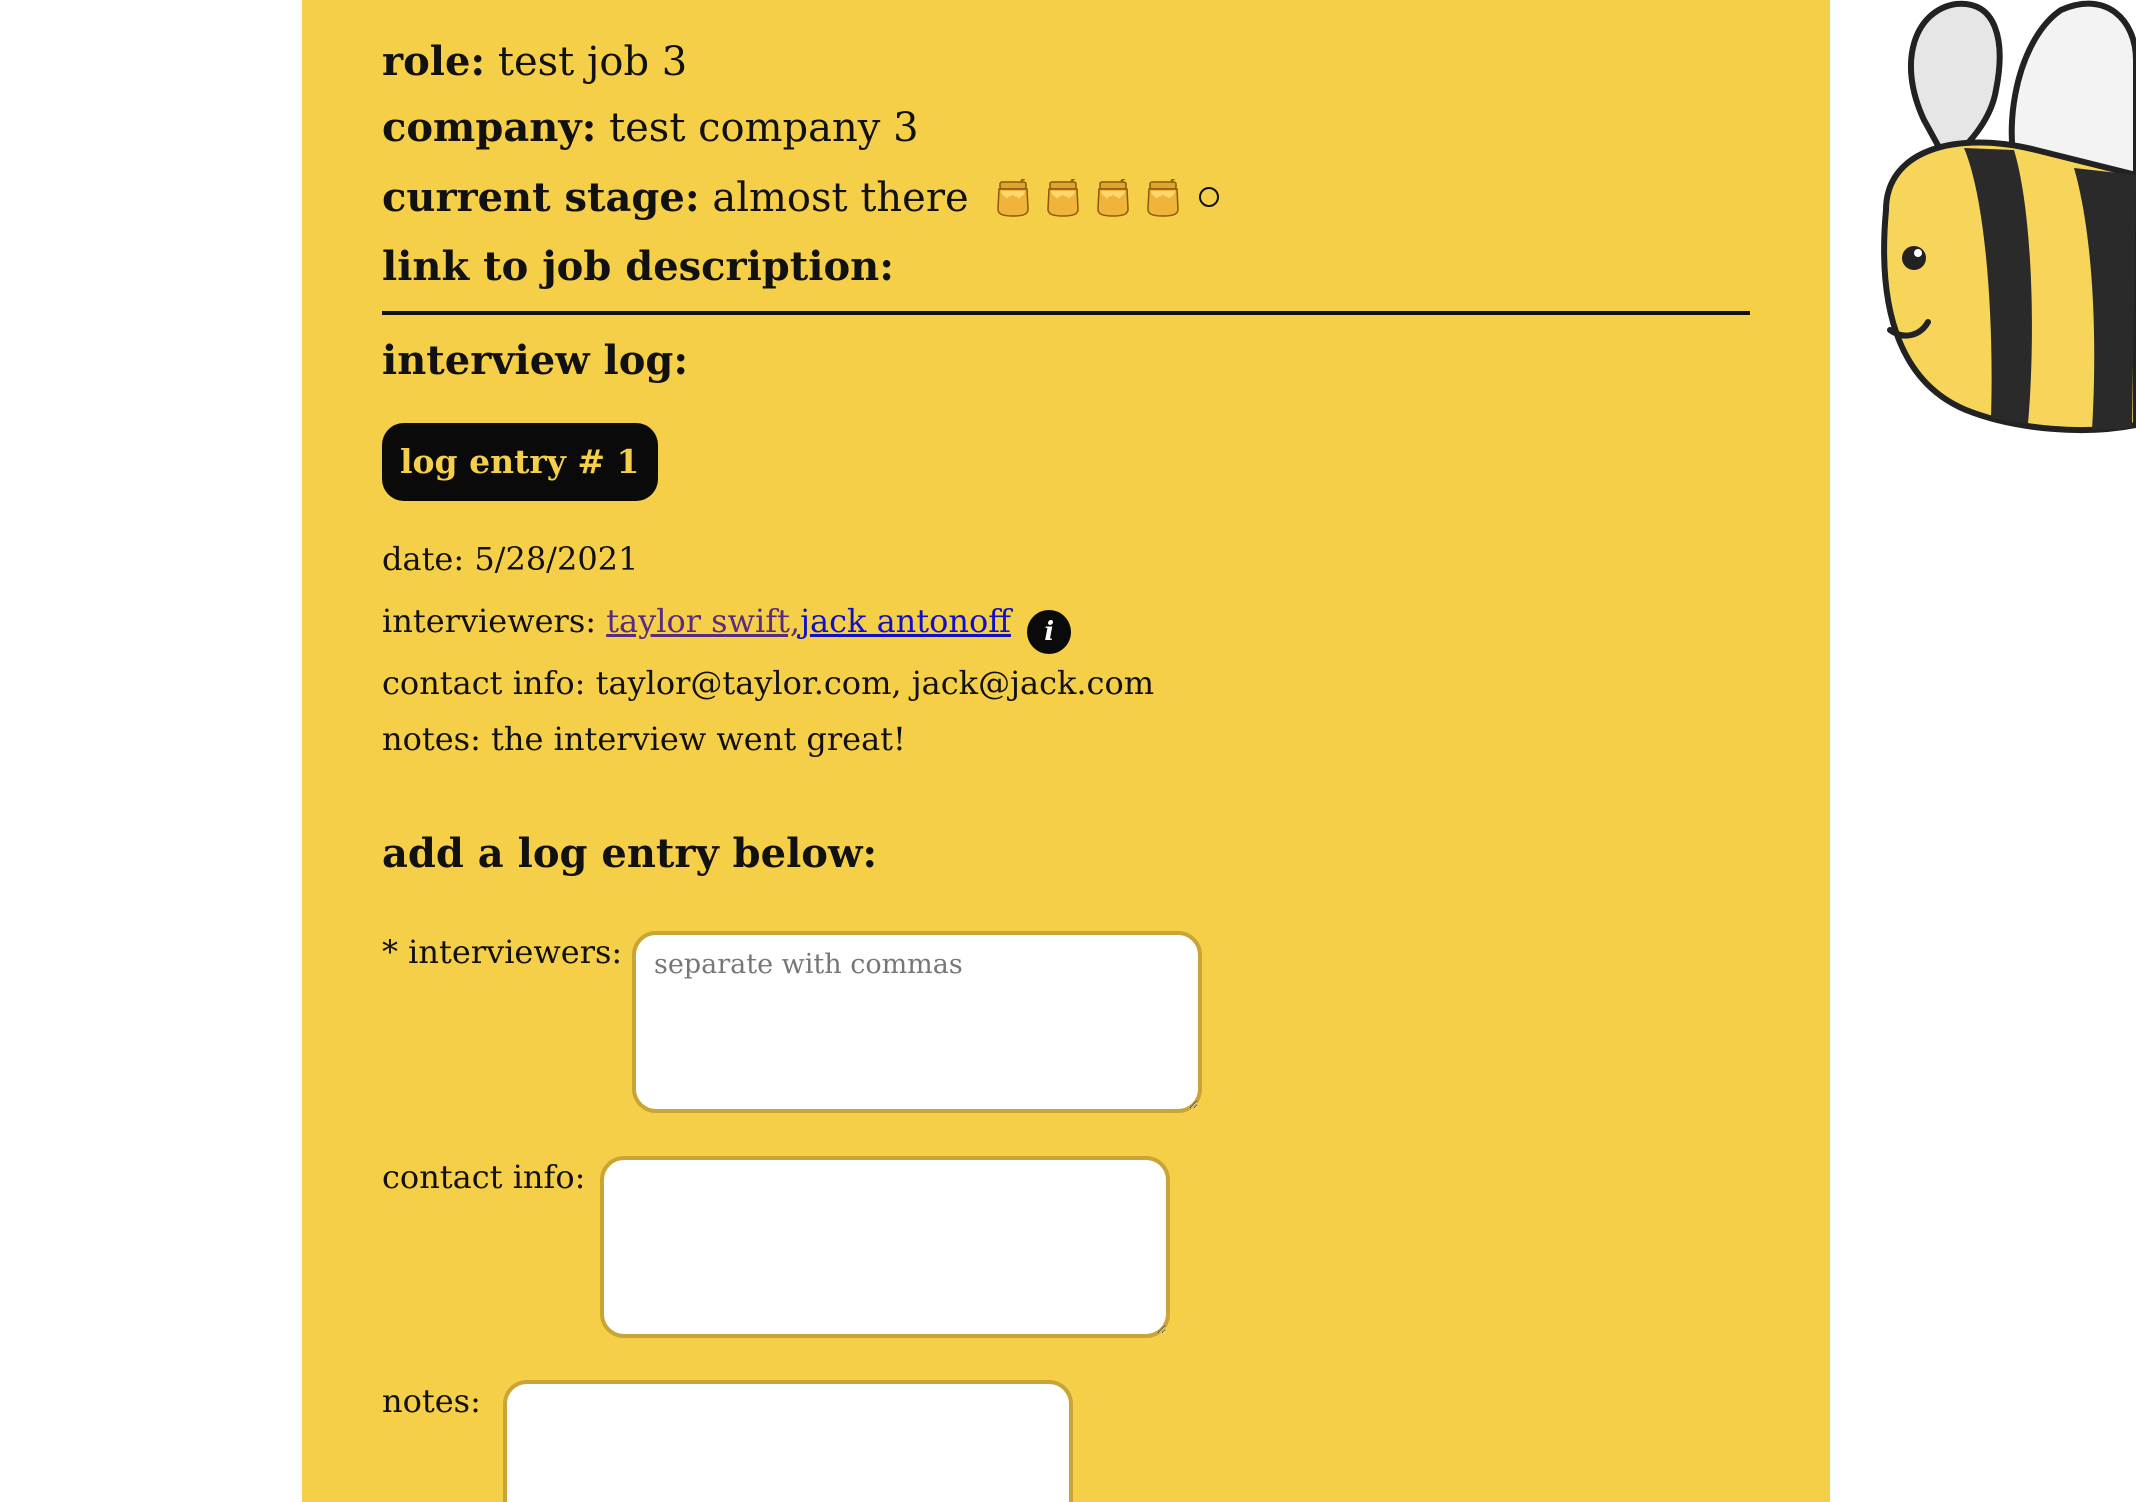 This screenshot has height=1502, width=2136. What do you see at coordinates (905, 621) in the screenshot?
I see `interviewer-link-jack-antonoff: jack antonoff` at bounding box center [905, 621].